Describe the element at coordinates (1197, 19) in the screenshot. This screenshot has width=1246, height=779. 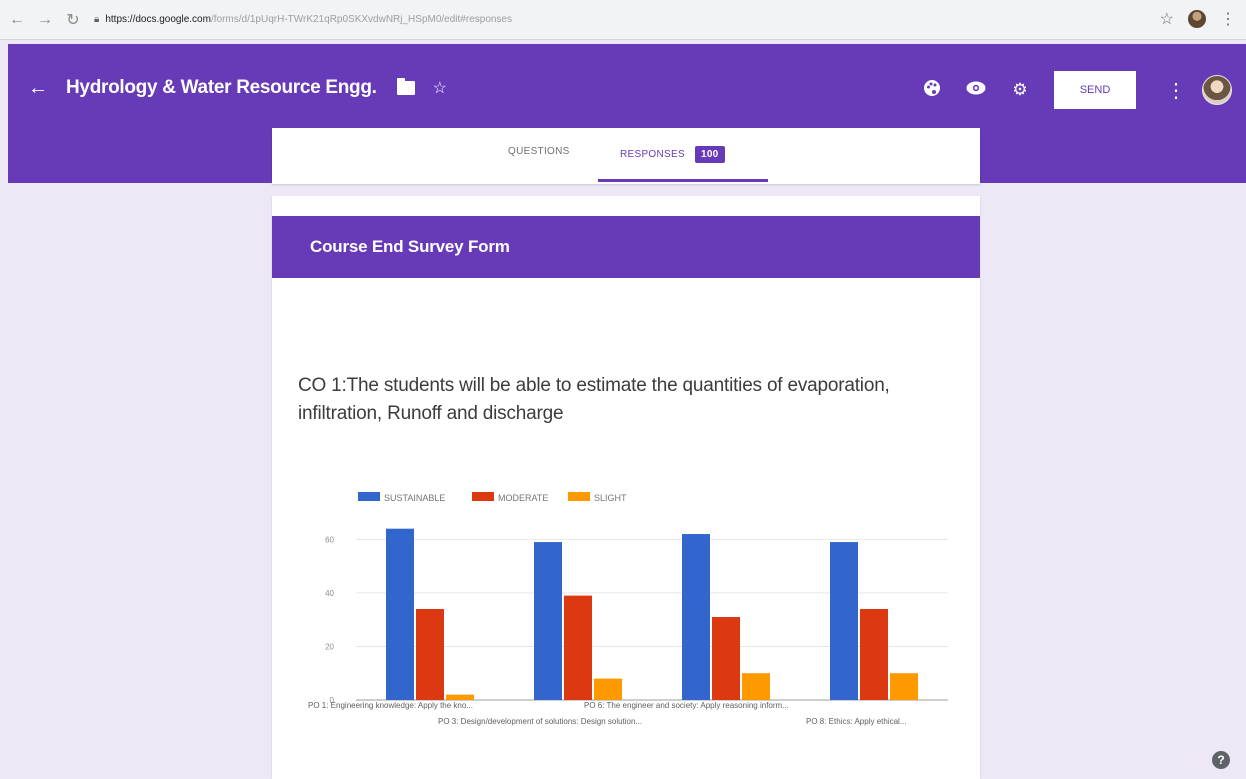
I see `profile-extension-icon` at that location.